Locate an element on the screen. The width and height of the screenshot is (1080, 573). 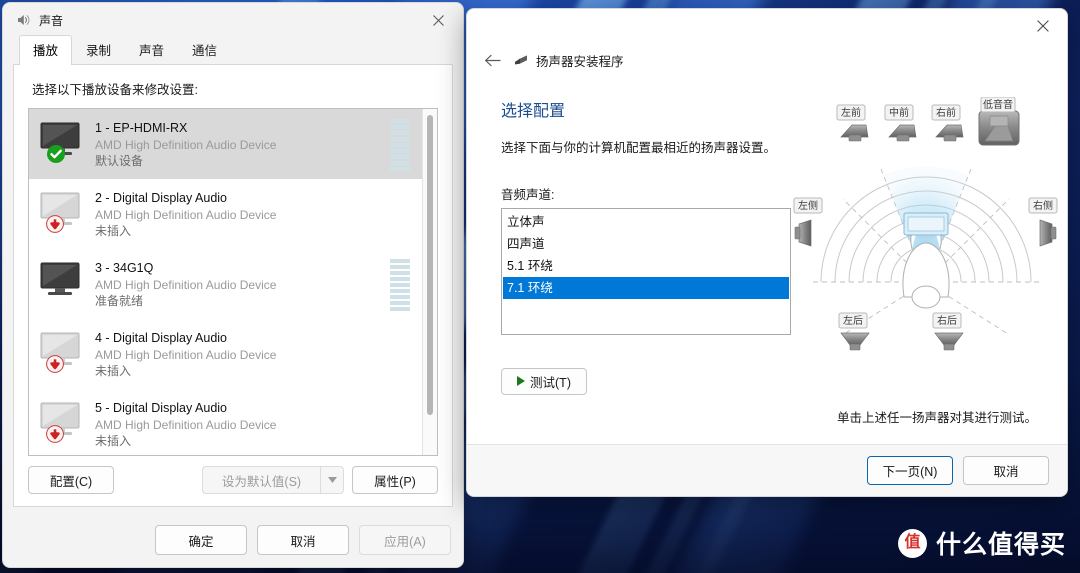
device-name: 1 - EP-HDMI-RX is located at coordinates (141, 128).